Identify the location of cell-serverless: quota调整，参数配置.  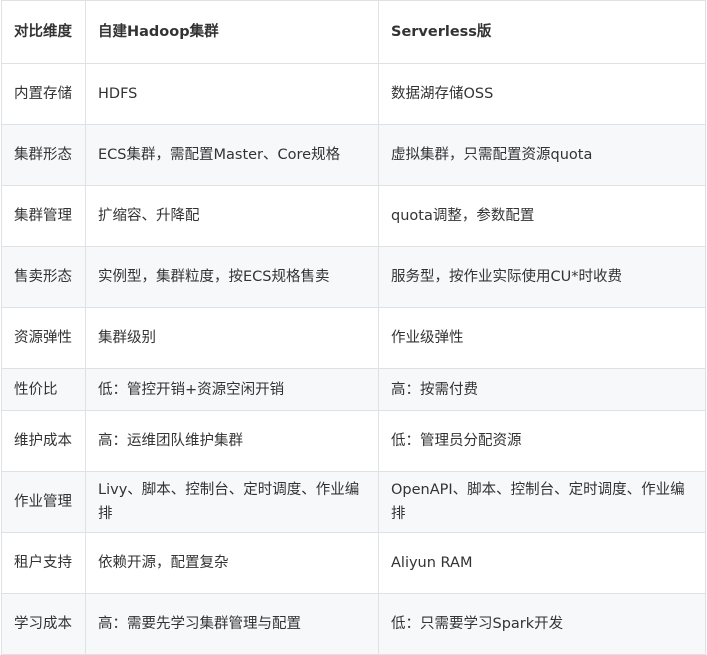
(542, 216).